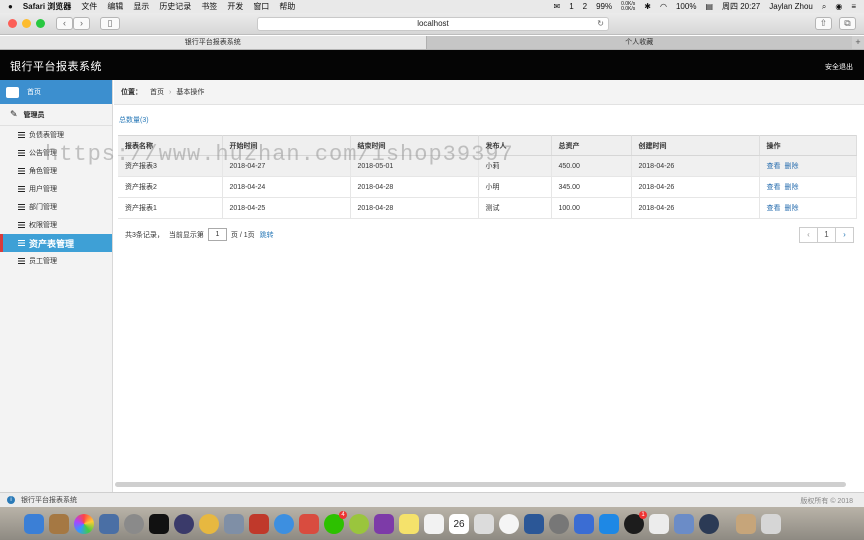 The image size is (864, 540). What do you see at coordinates (434, 523) in the screenshot?
I see `reminders-icon` at bounding box center [434, 523].